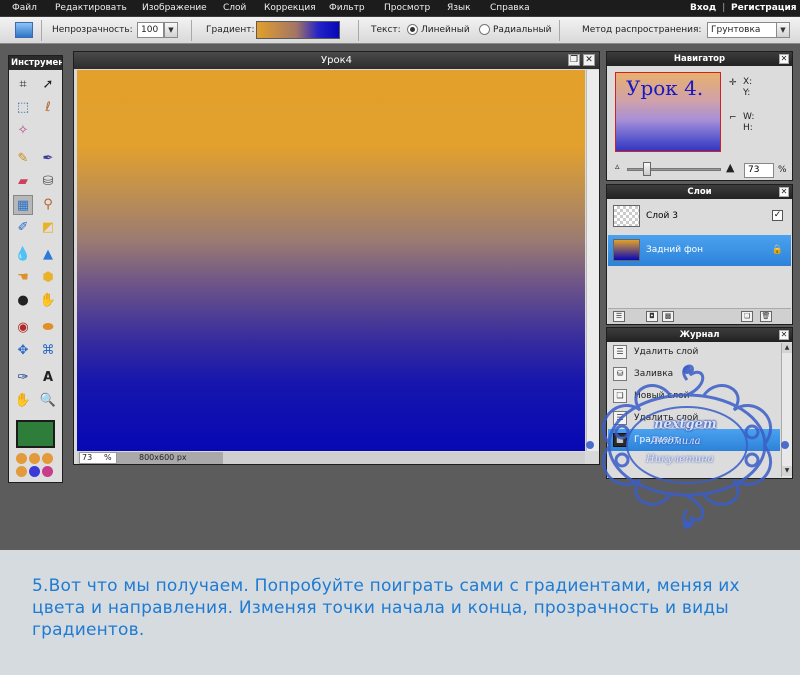 The height and width of the screenshot is (675, 800). I want to click on navigator-thumbnail: Урок 4., so click(668, 112).